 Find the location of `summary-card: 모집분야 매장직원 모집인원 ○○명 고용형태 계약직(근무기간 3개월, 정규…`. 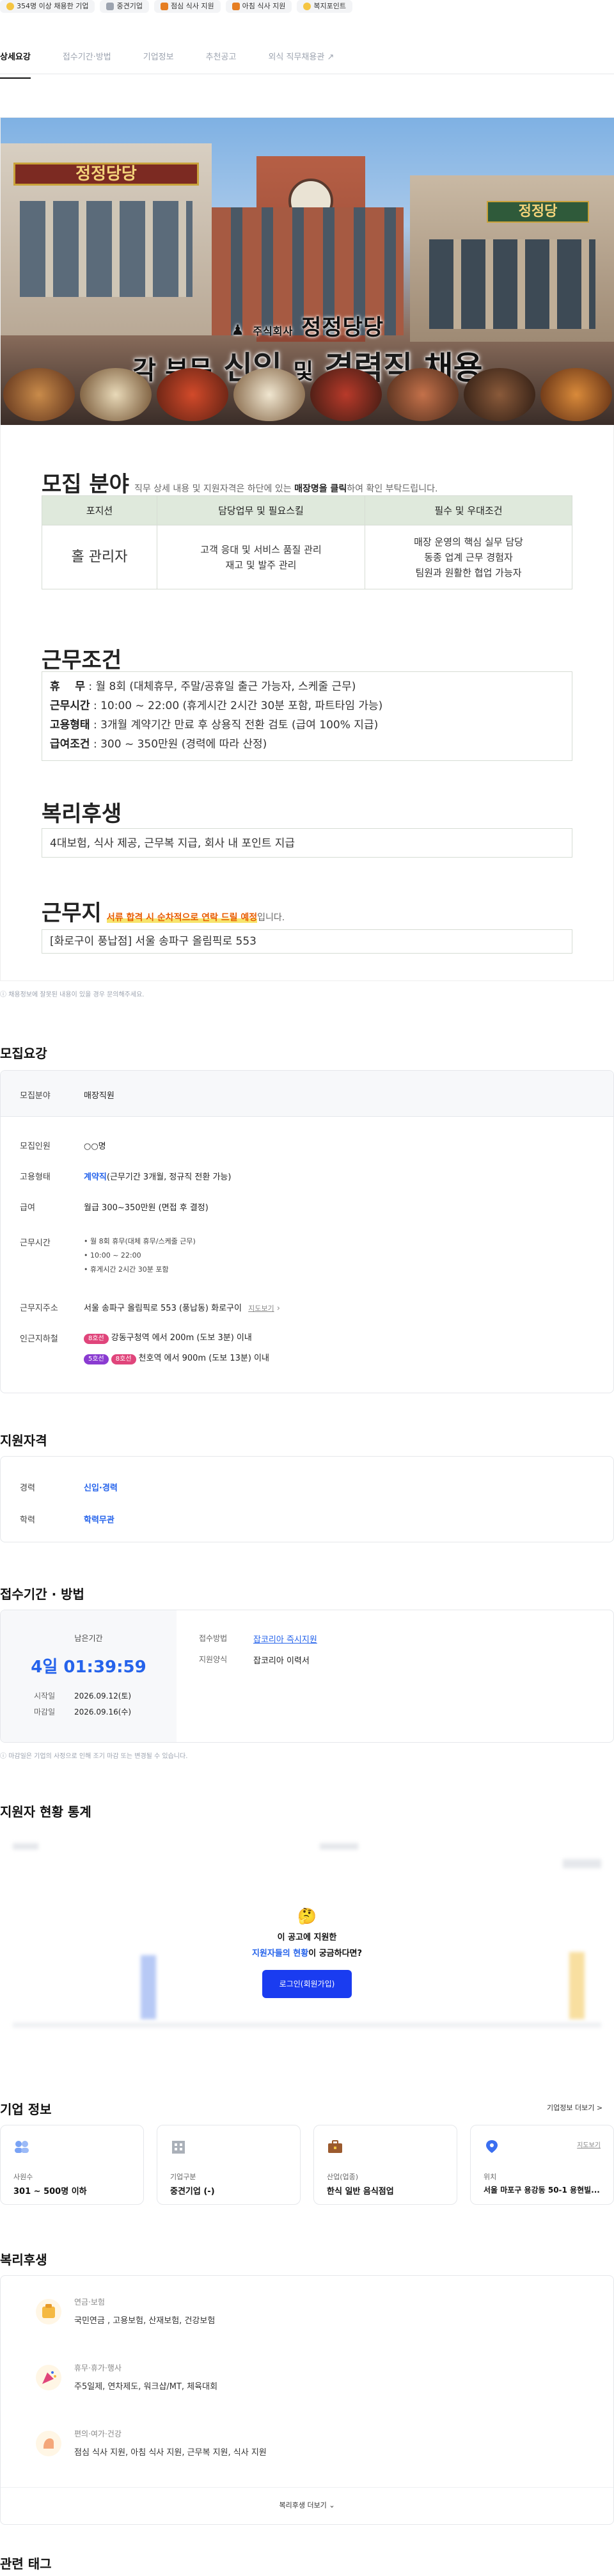

summary-card: 모집분야 매장직원 모집인원 ○○명 고용형태 계약직(근무기간 3개월, 정규… is located at coordinates (307, 1231).